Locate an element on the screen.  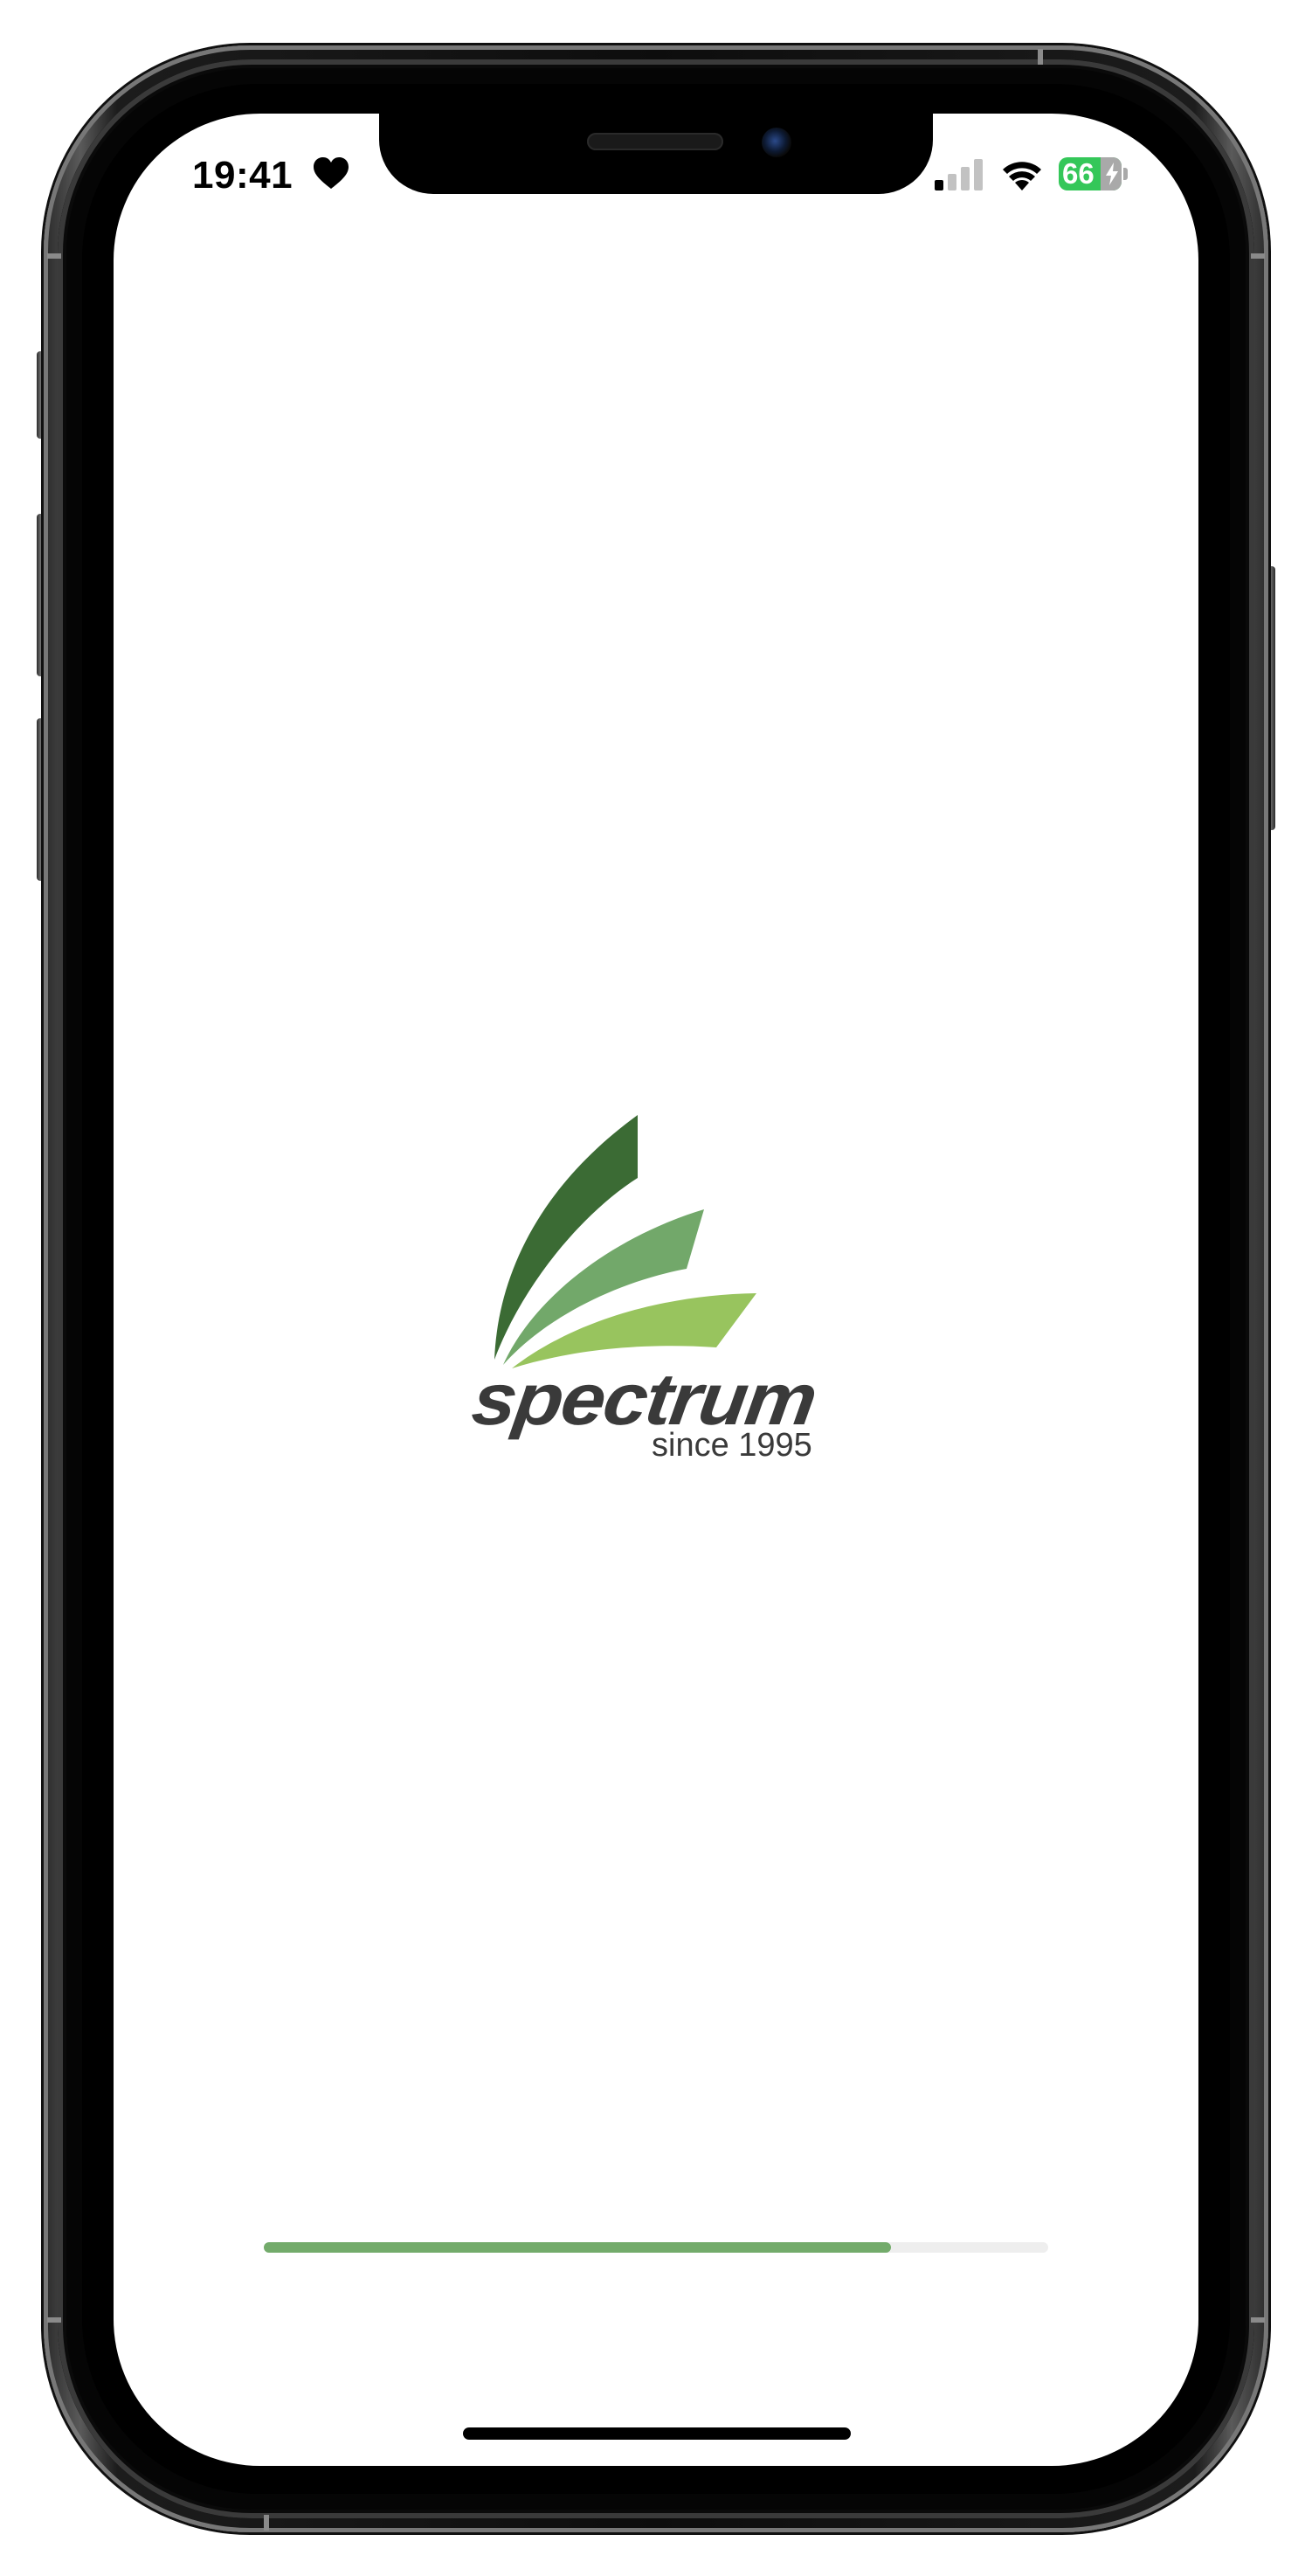
charging-bolt-icon is located at coordinates (1112, 174).